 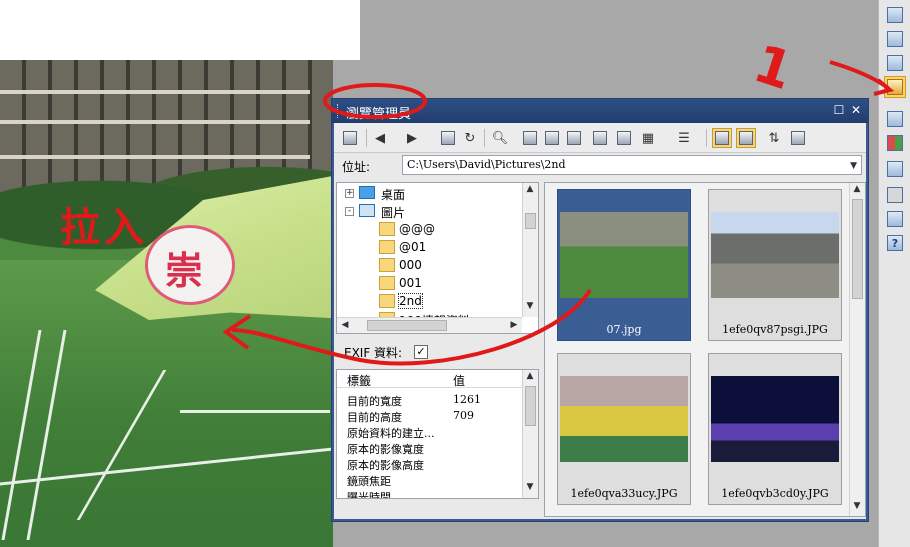 I want to click on panel-title: 瀏覽管理員, so click(x=379, y=114).